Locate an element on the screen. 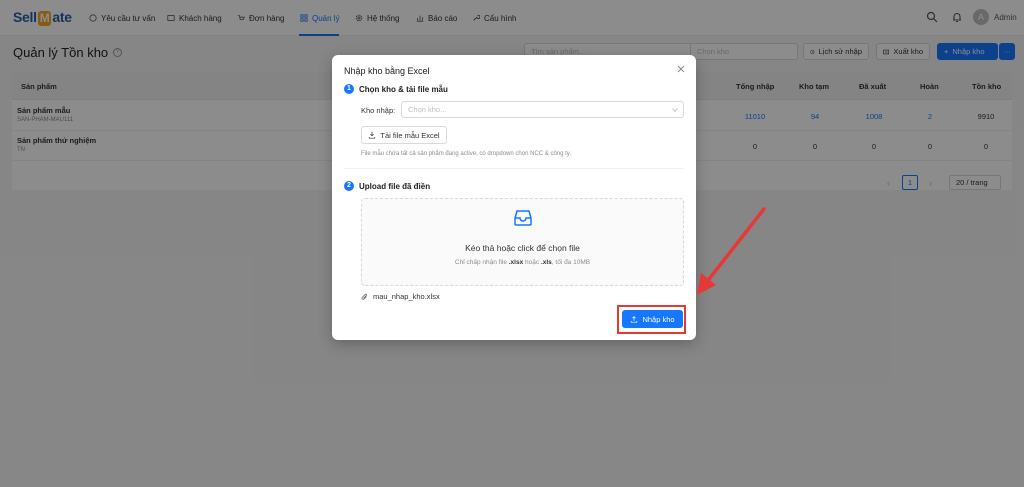 This screenshot has width=1024, height=487. upload-icon is located at coordinates (634, 319).